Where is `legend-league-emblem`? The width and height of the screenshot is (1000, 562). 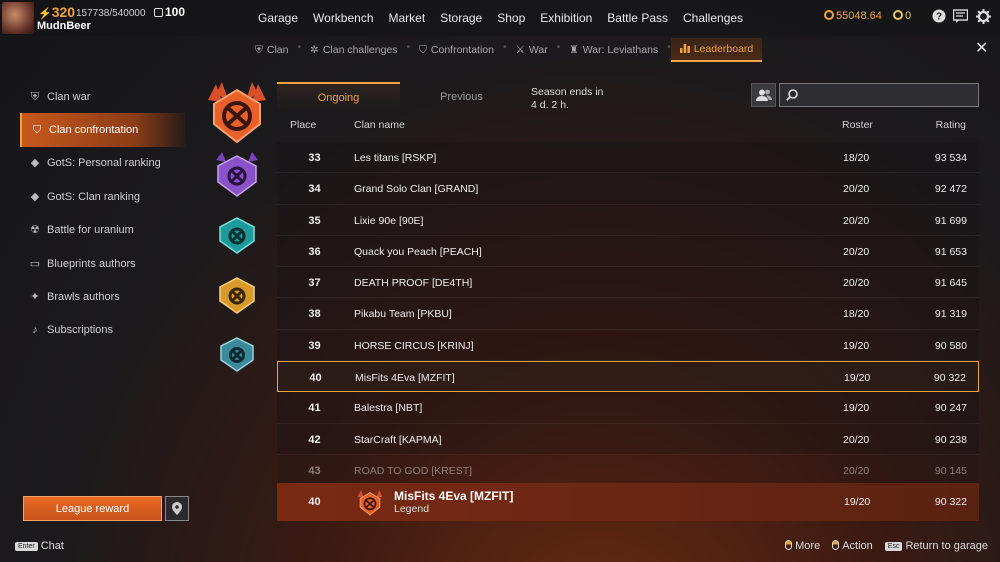
legend-league-emblem is located at coordinates (237, 113).